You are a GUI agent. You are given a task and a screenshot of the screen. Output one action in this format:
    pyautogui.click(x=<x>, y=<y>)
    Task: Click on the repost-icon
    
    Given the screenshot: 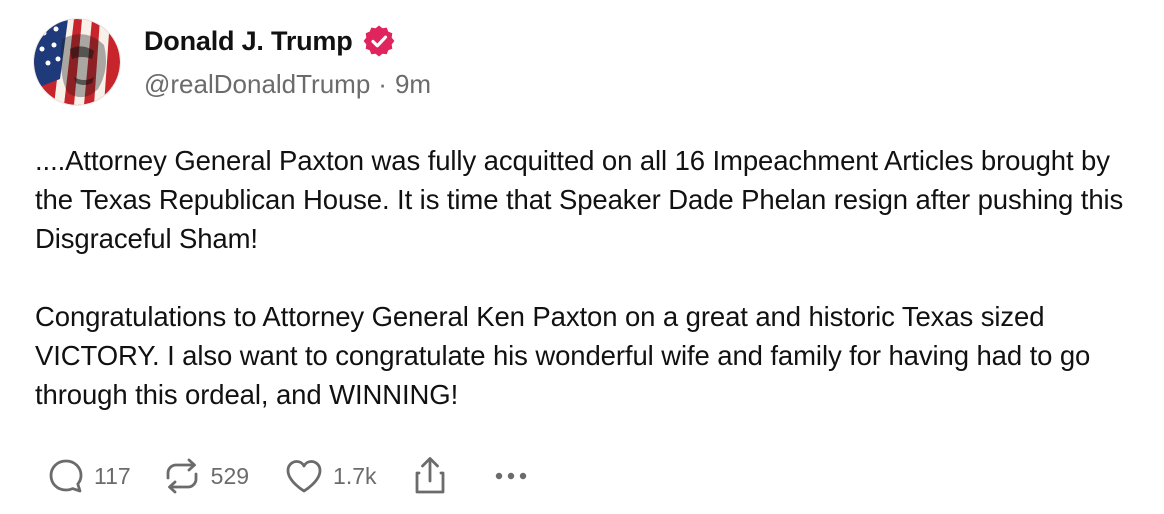 What is the action you would take?
    pyautogui.click(x=182, y=476)
    